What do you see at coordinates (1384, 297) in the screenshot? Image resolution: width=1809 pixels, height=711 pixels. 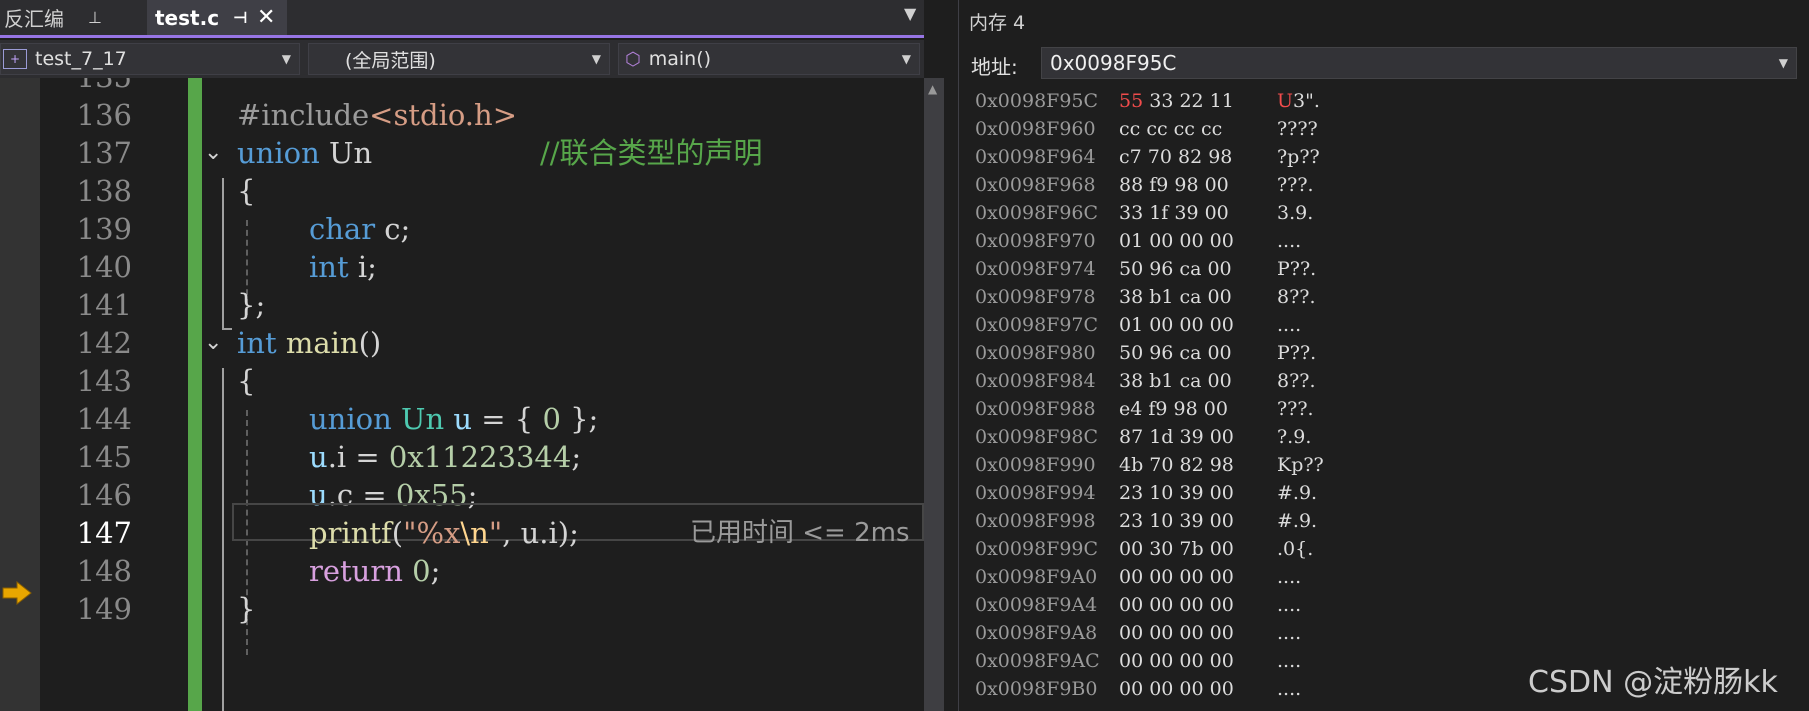 I see `memory-row: 0x0098F978 38 b1 ca 00 8??.` at bounding box center [1384, 297].